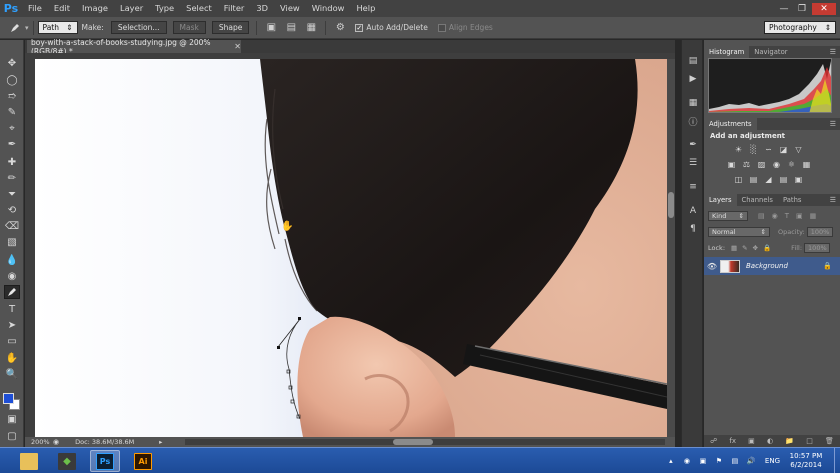 The image size is (840, 473). I want to click on clock: 10:57 PM 6/2/2014, so click(806, 461).